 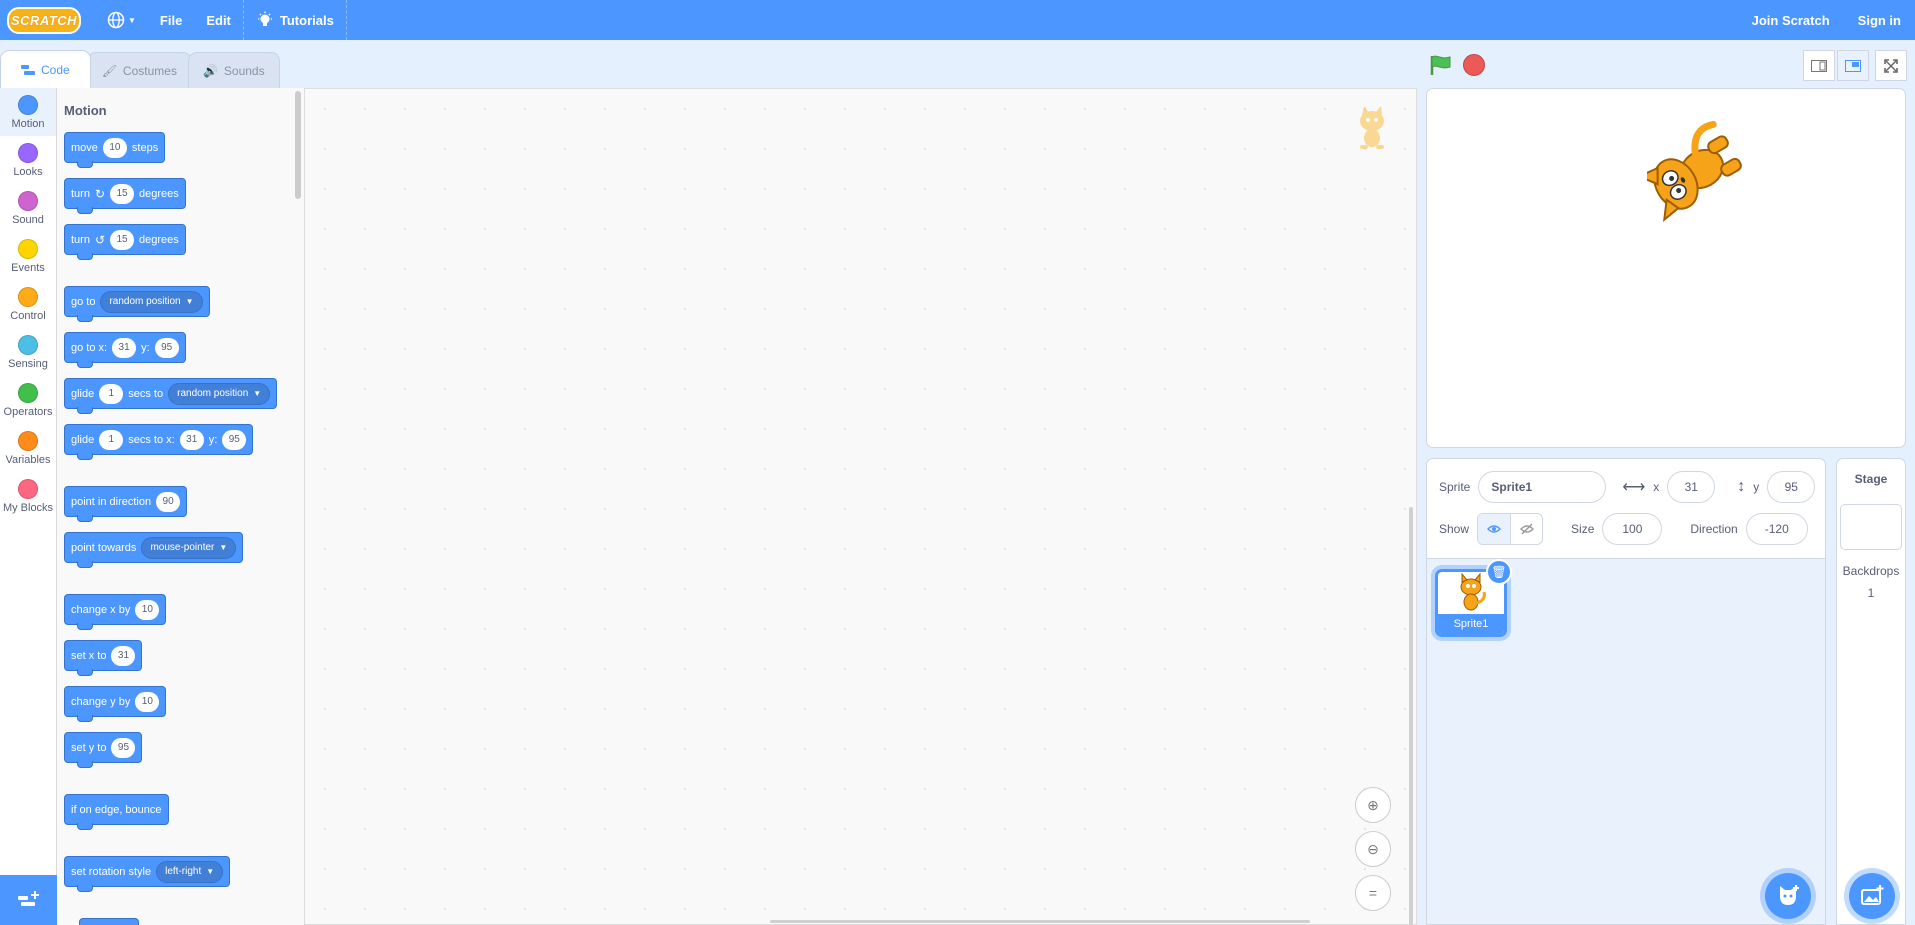 I want to click on change-y-input: 10, so click(x=147, y=701).